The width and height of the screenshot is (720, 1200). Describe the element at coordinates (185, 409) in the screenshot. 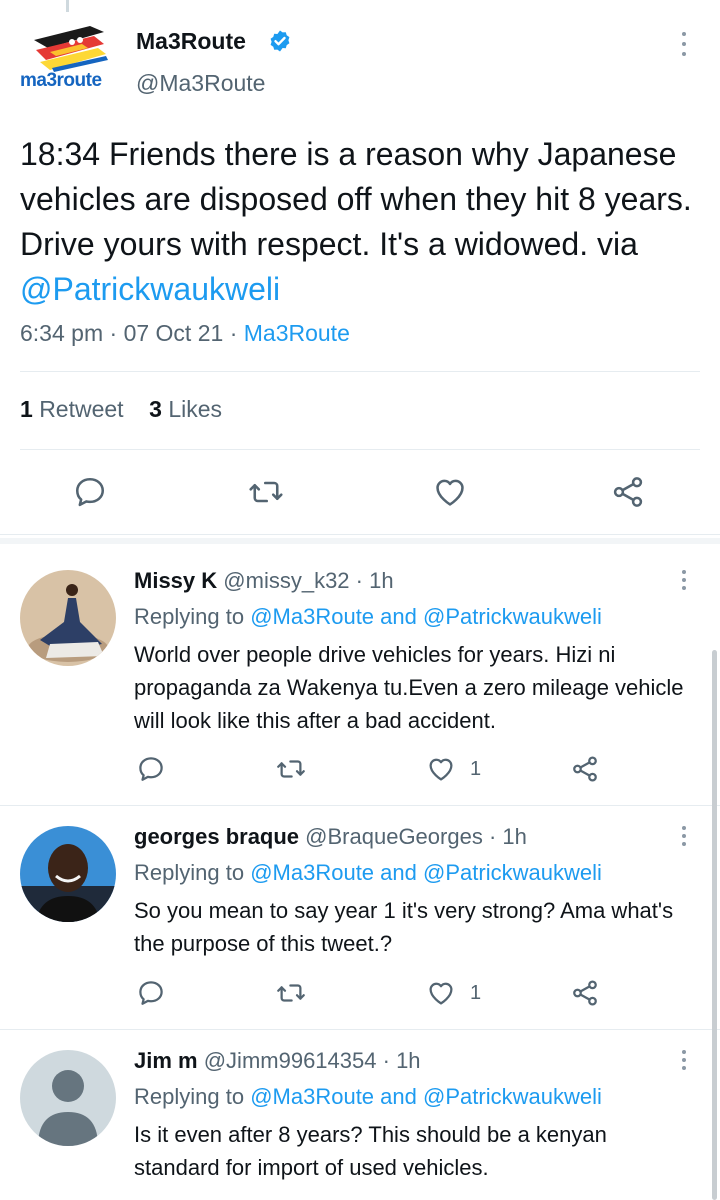

I see `likes-stat: 3 Likes` at that location.